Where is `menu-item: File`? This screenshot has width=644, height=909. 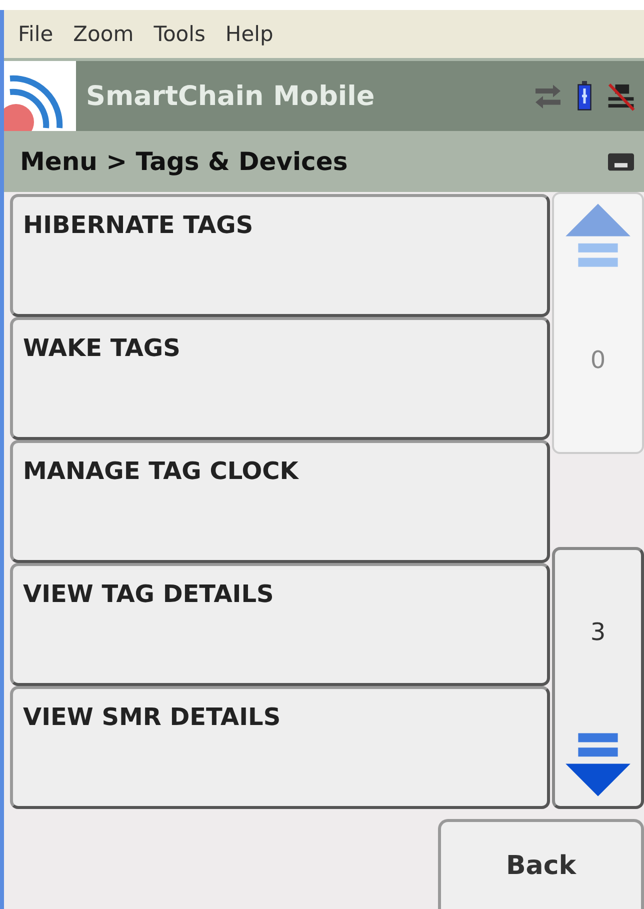
menu-item: File is located at coordinates (36, 34).